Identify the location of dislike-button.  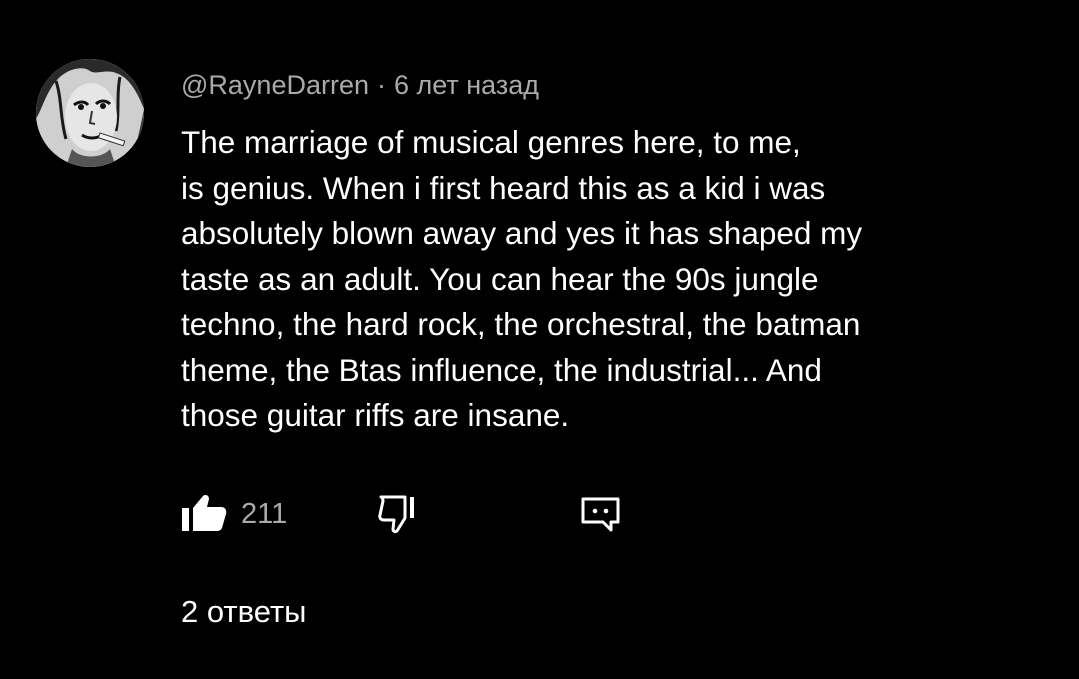
(400, 514).